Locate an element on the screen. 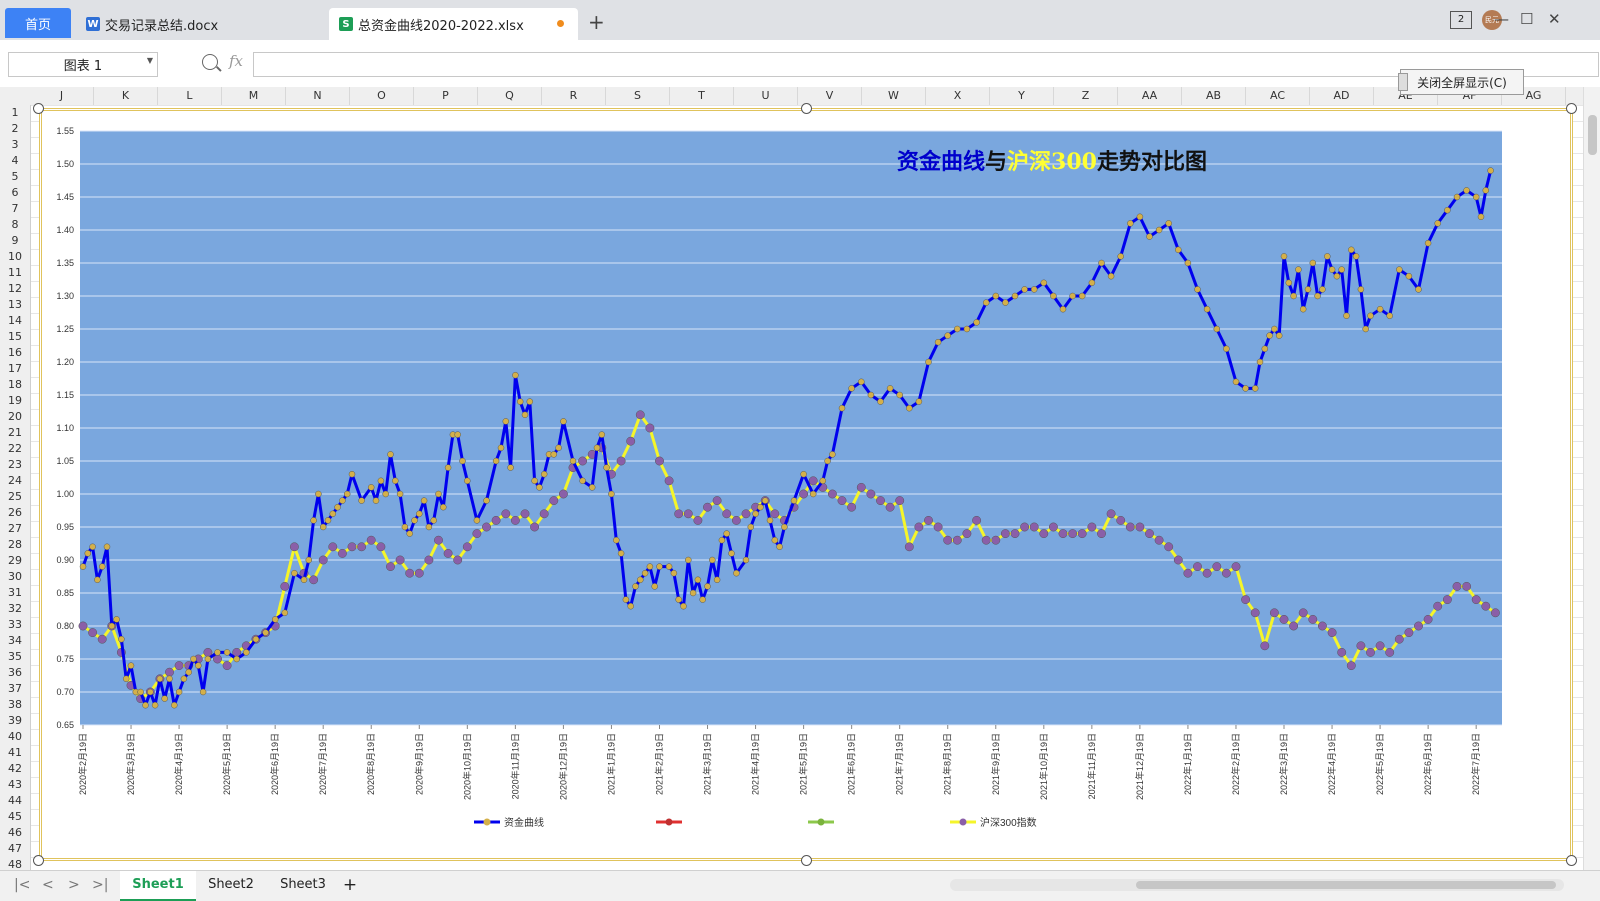  column-header: AB is located at coordinates (1214, 96).